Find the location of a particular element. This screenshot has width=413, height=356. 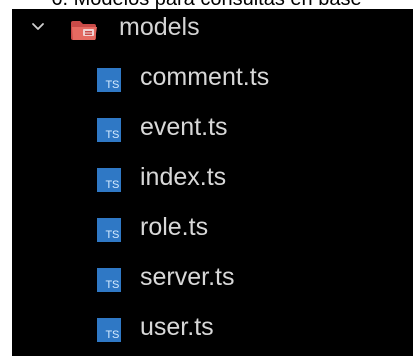

file-row-comment-ts: TS comment.ts is located at coordinates (212, 79).